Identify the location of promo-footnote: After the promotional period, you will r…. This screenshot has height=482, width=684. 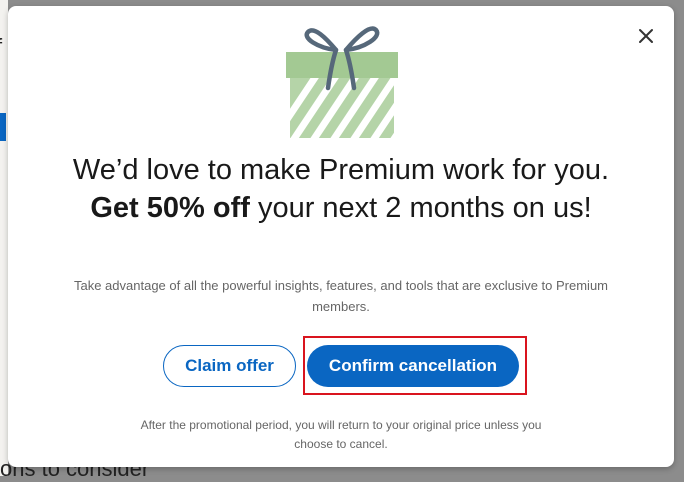
(341, 434).